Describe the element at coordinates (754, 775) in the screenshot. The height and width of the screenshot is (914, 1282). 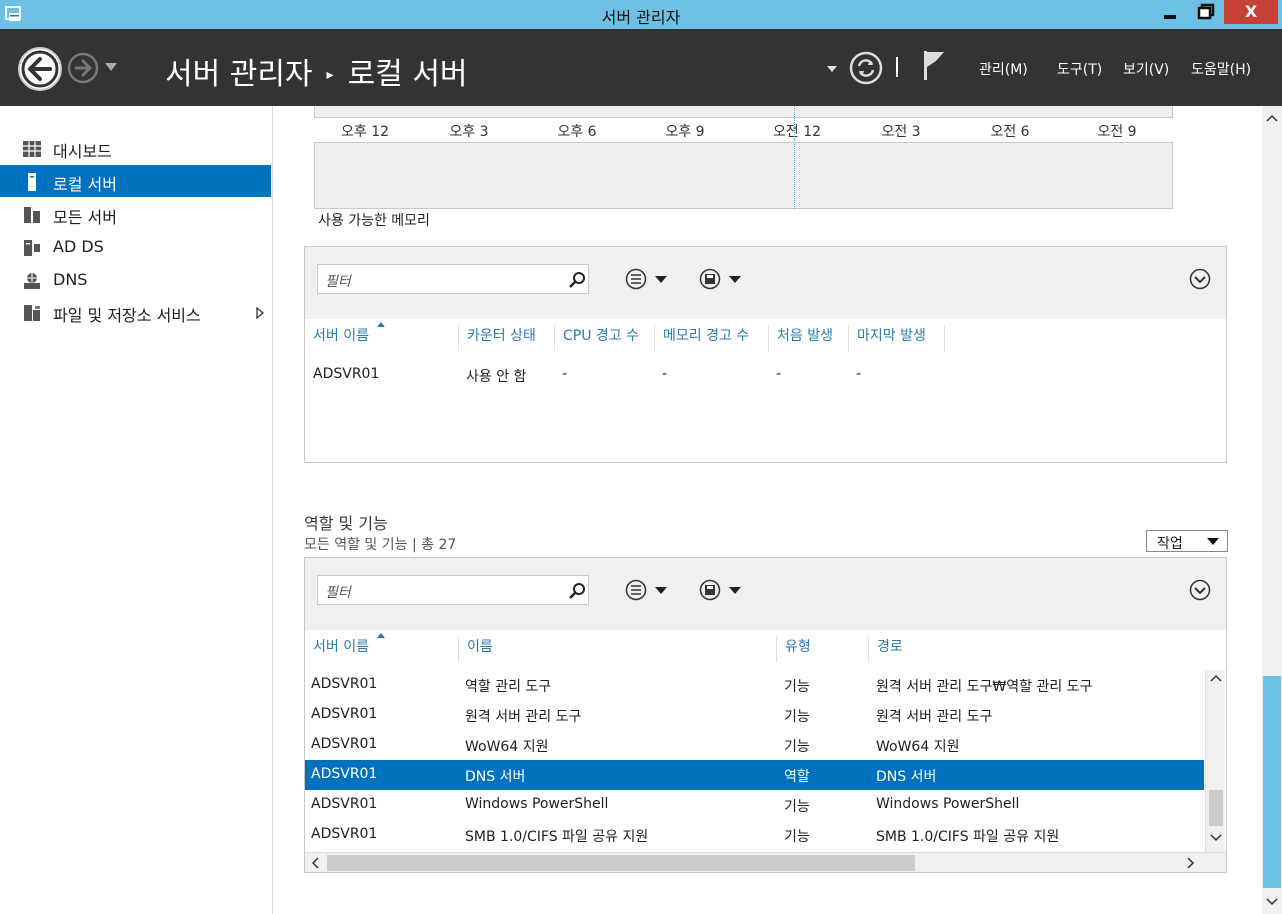
I see `table-row-selected: ADSVR01 DNS 서버 역할 DNS 서버` at that location.